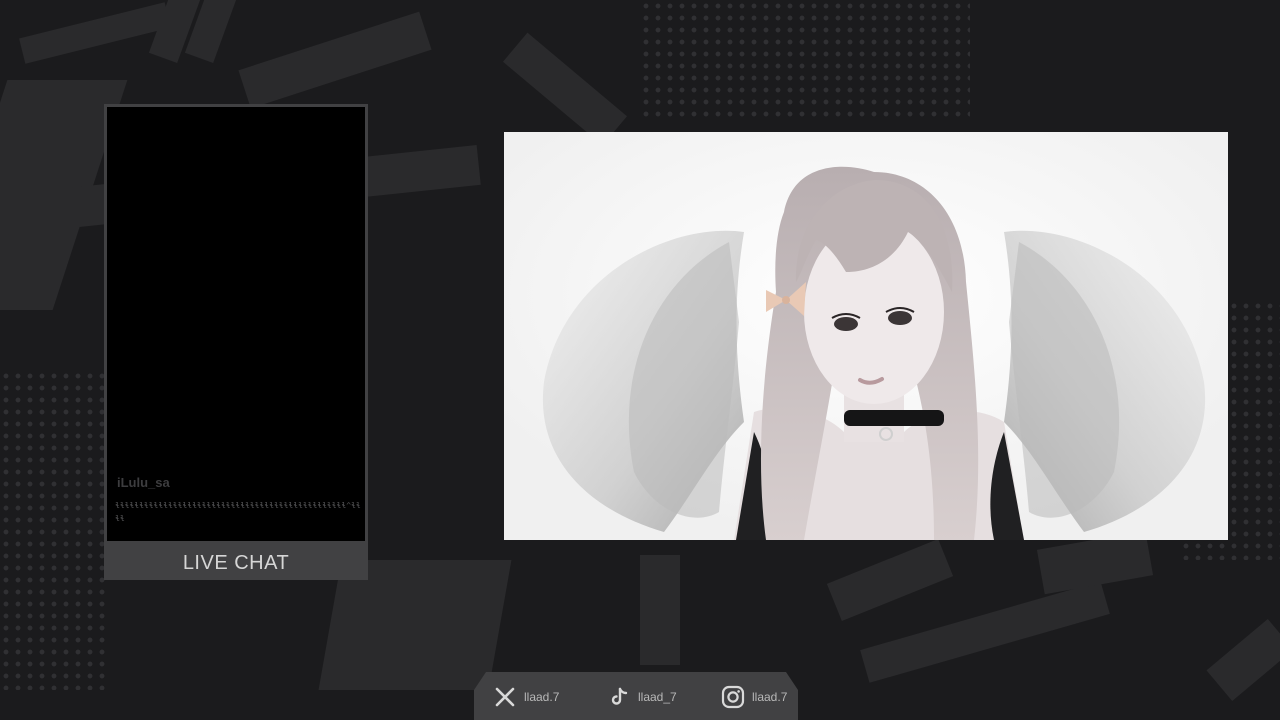 This screenshot has width=1280, height=720. What do you see at coordinates (505, 697) in the screenshot?
I see `x-icon` at bounding box center [505, 697].